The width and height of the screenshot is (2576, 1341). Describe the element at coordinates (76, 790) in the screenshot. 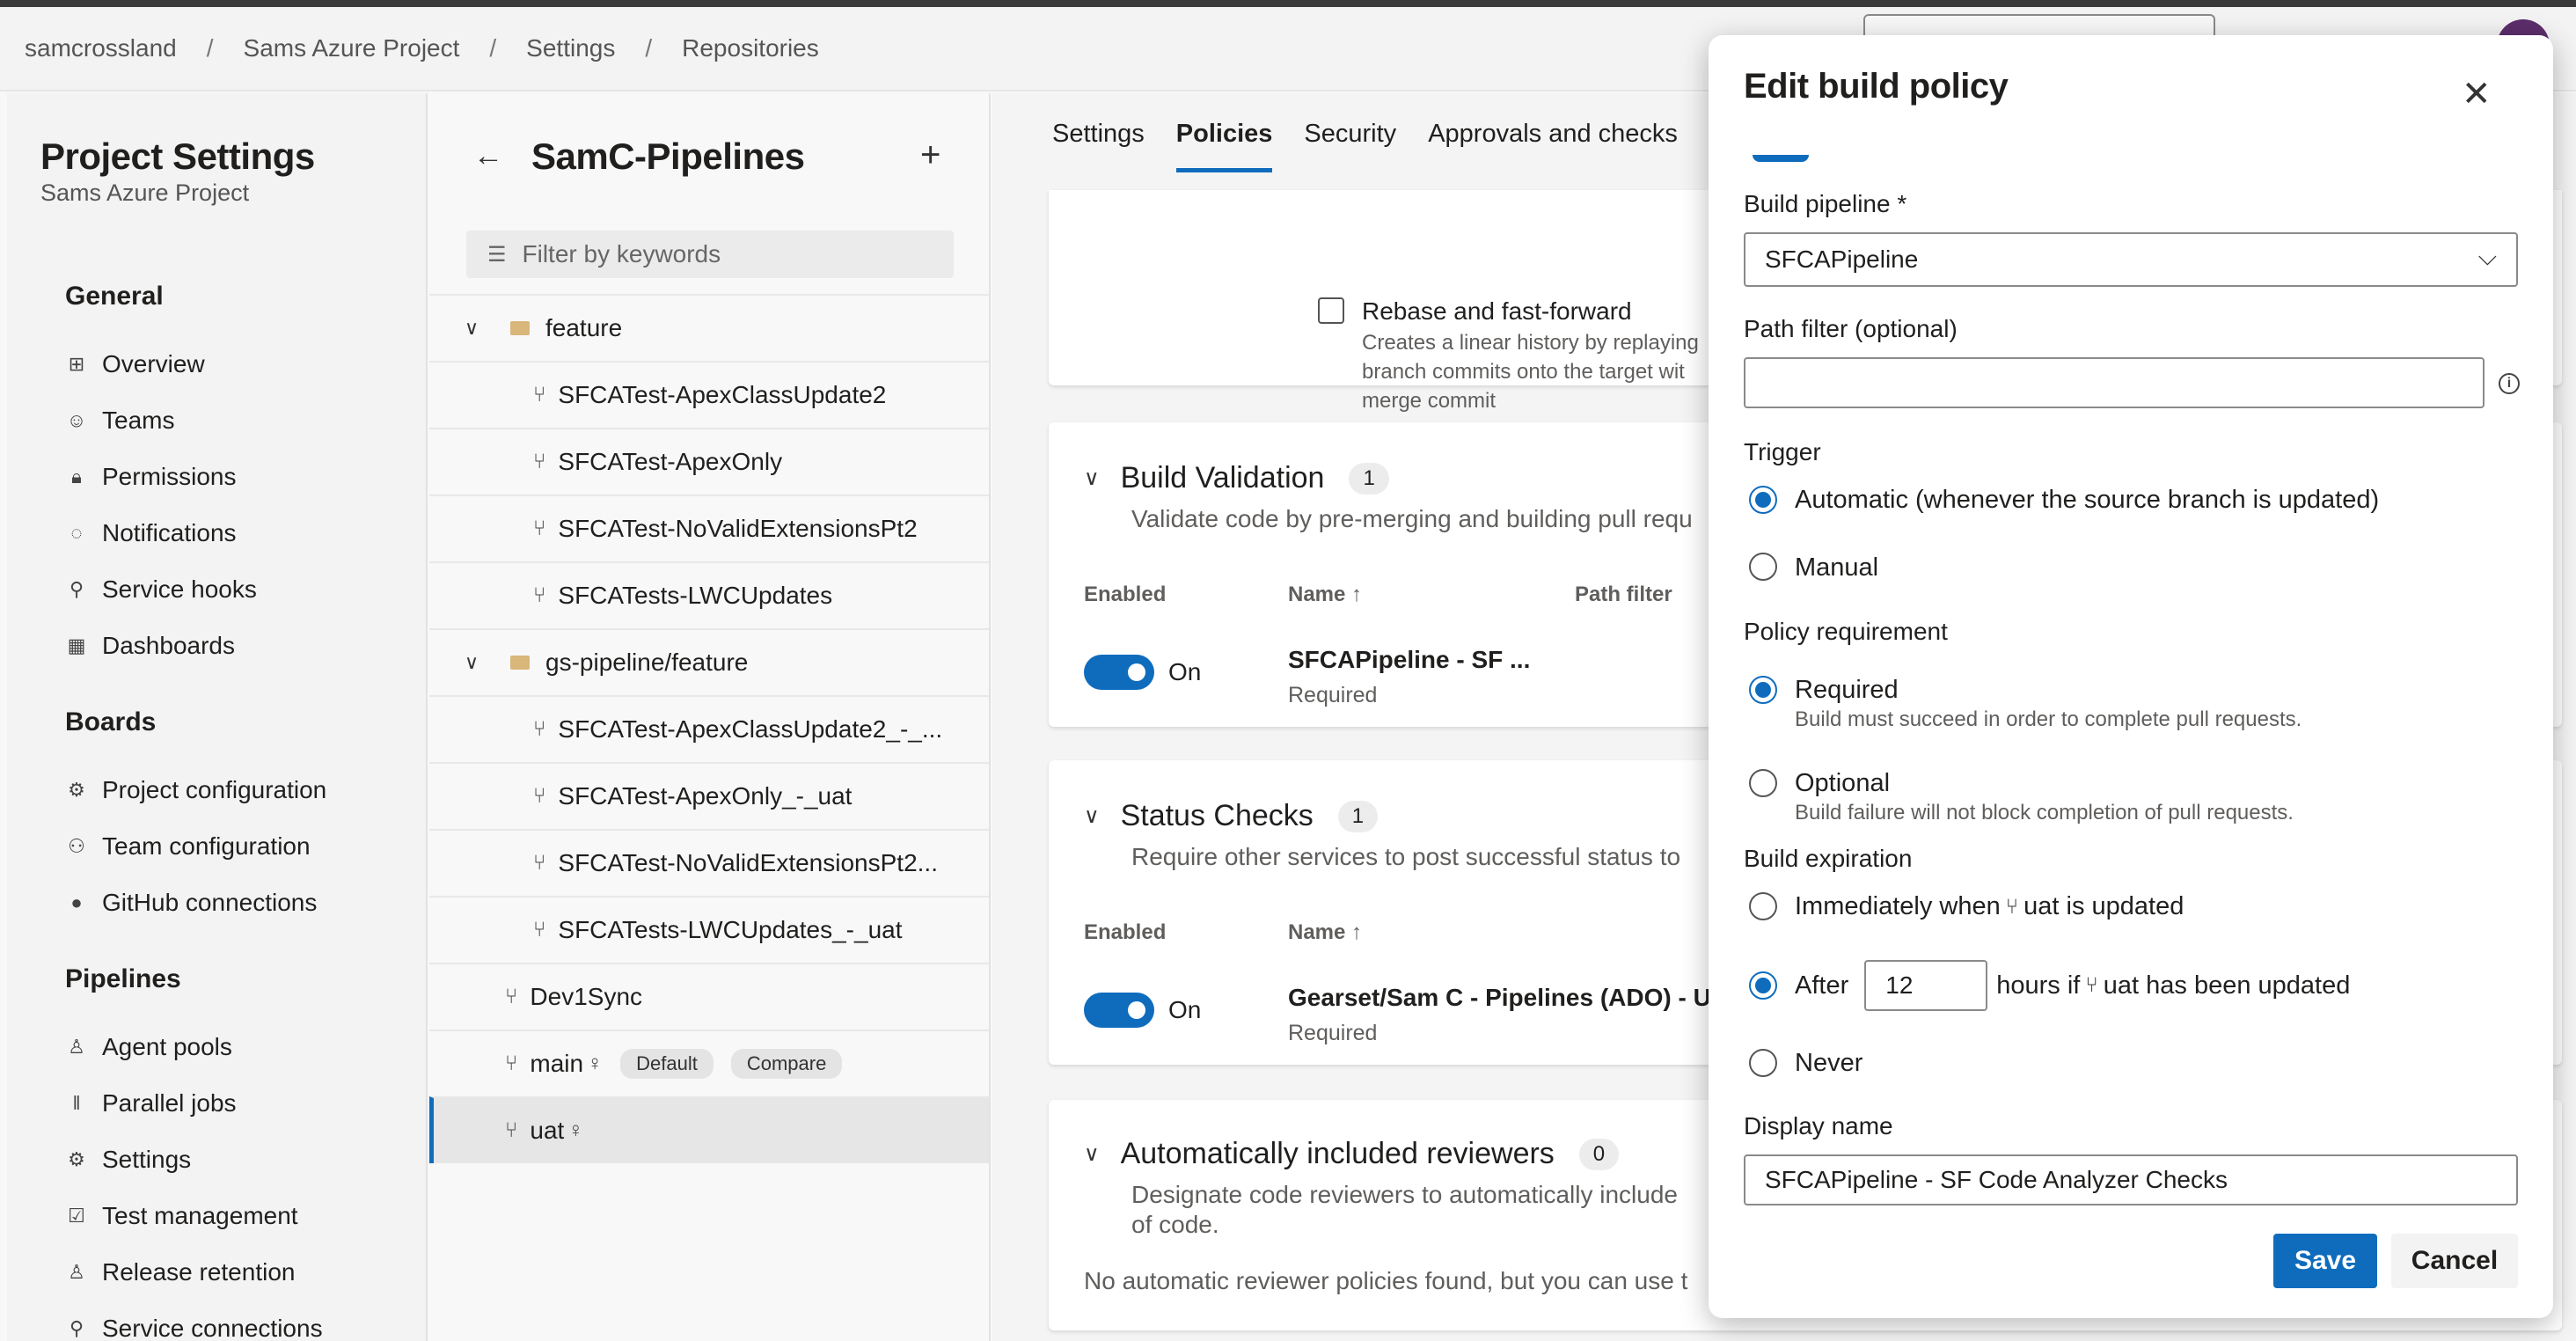

I see `config-icon: ⚙` at that location.